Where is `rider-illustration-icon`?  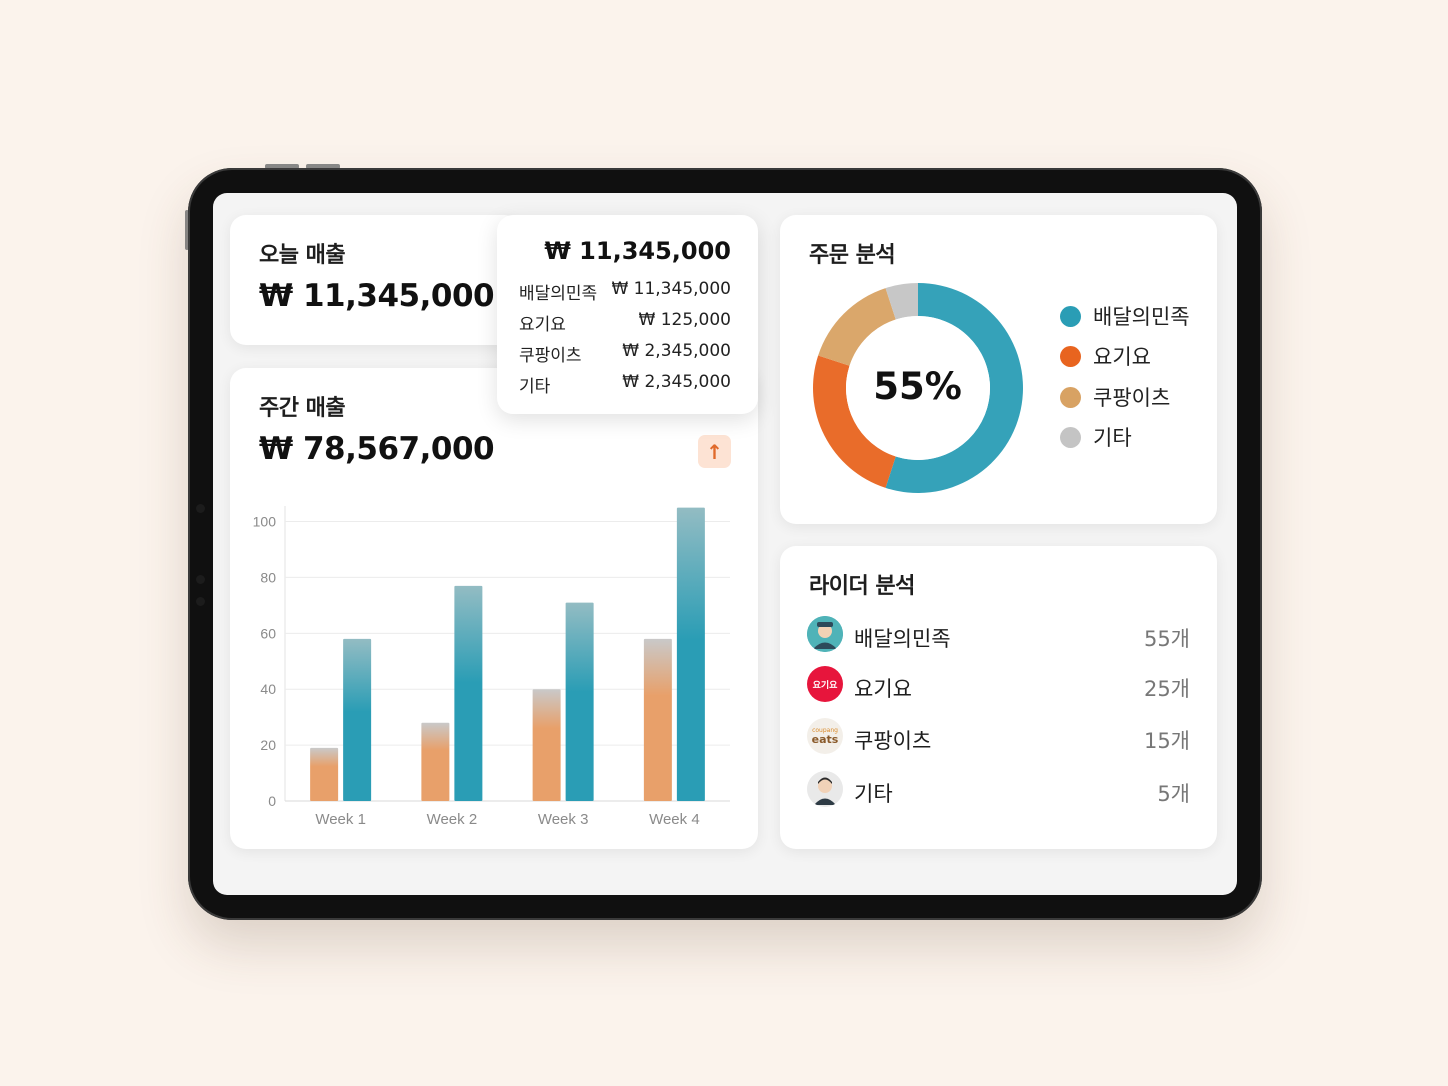
rider-illustration-icon is located at coordinates (825, 634).